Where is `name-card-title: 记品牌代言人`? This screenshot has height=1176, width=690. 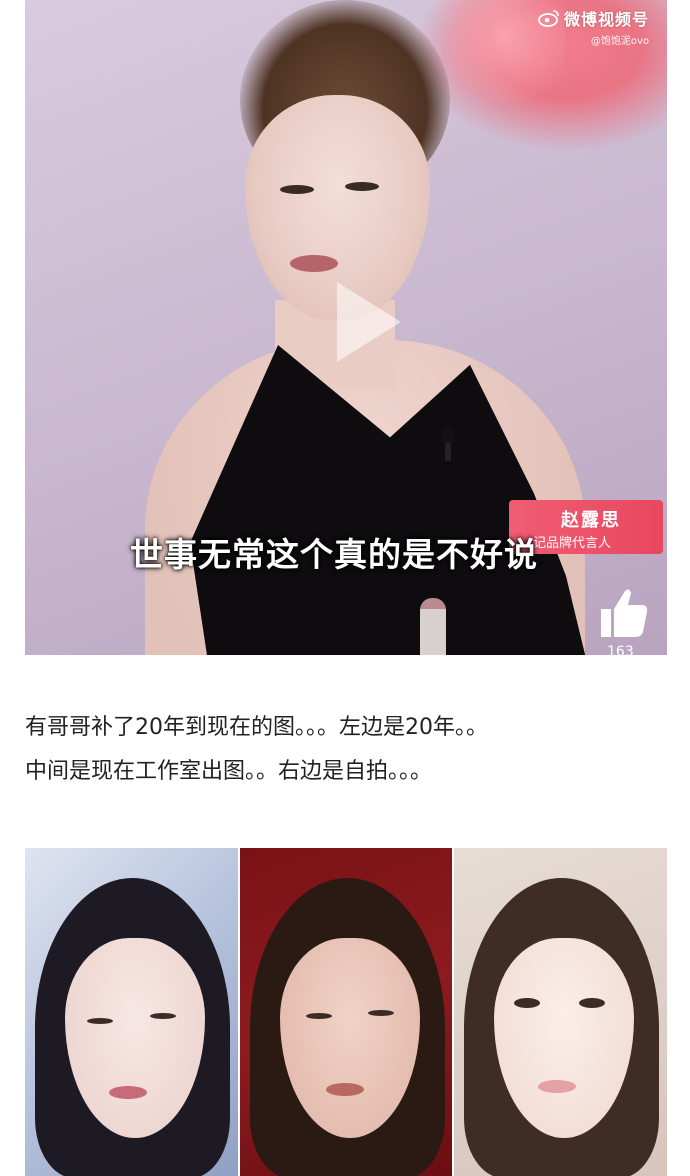
name-card-title: 记品牌代言人 is located at coordinates (572, 543).